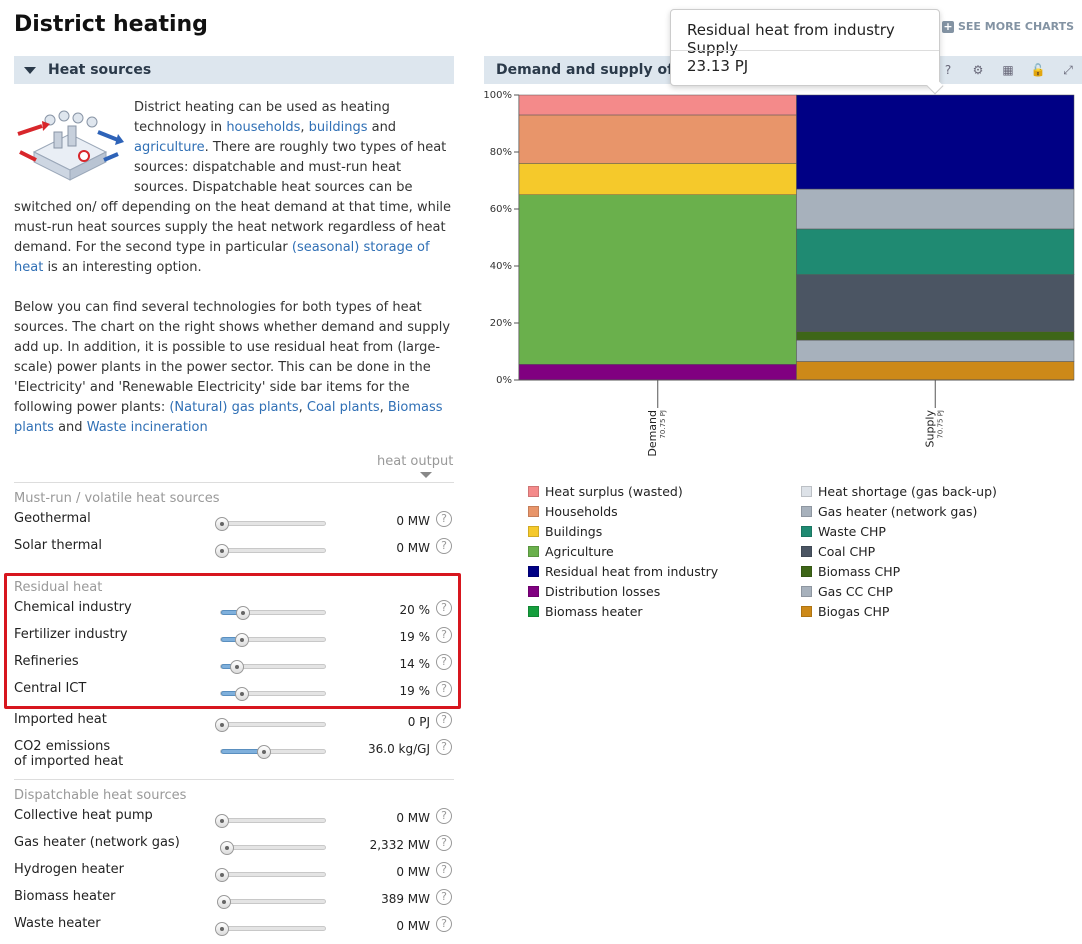 The height and width of the screenshot is (944, 1082). I want to click on legend-item: Buildings, so click(565, 531).